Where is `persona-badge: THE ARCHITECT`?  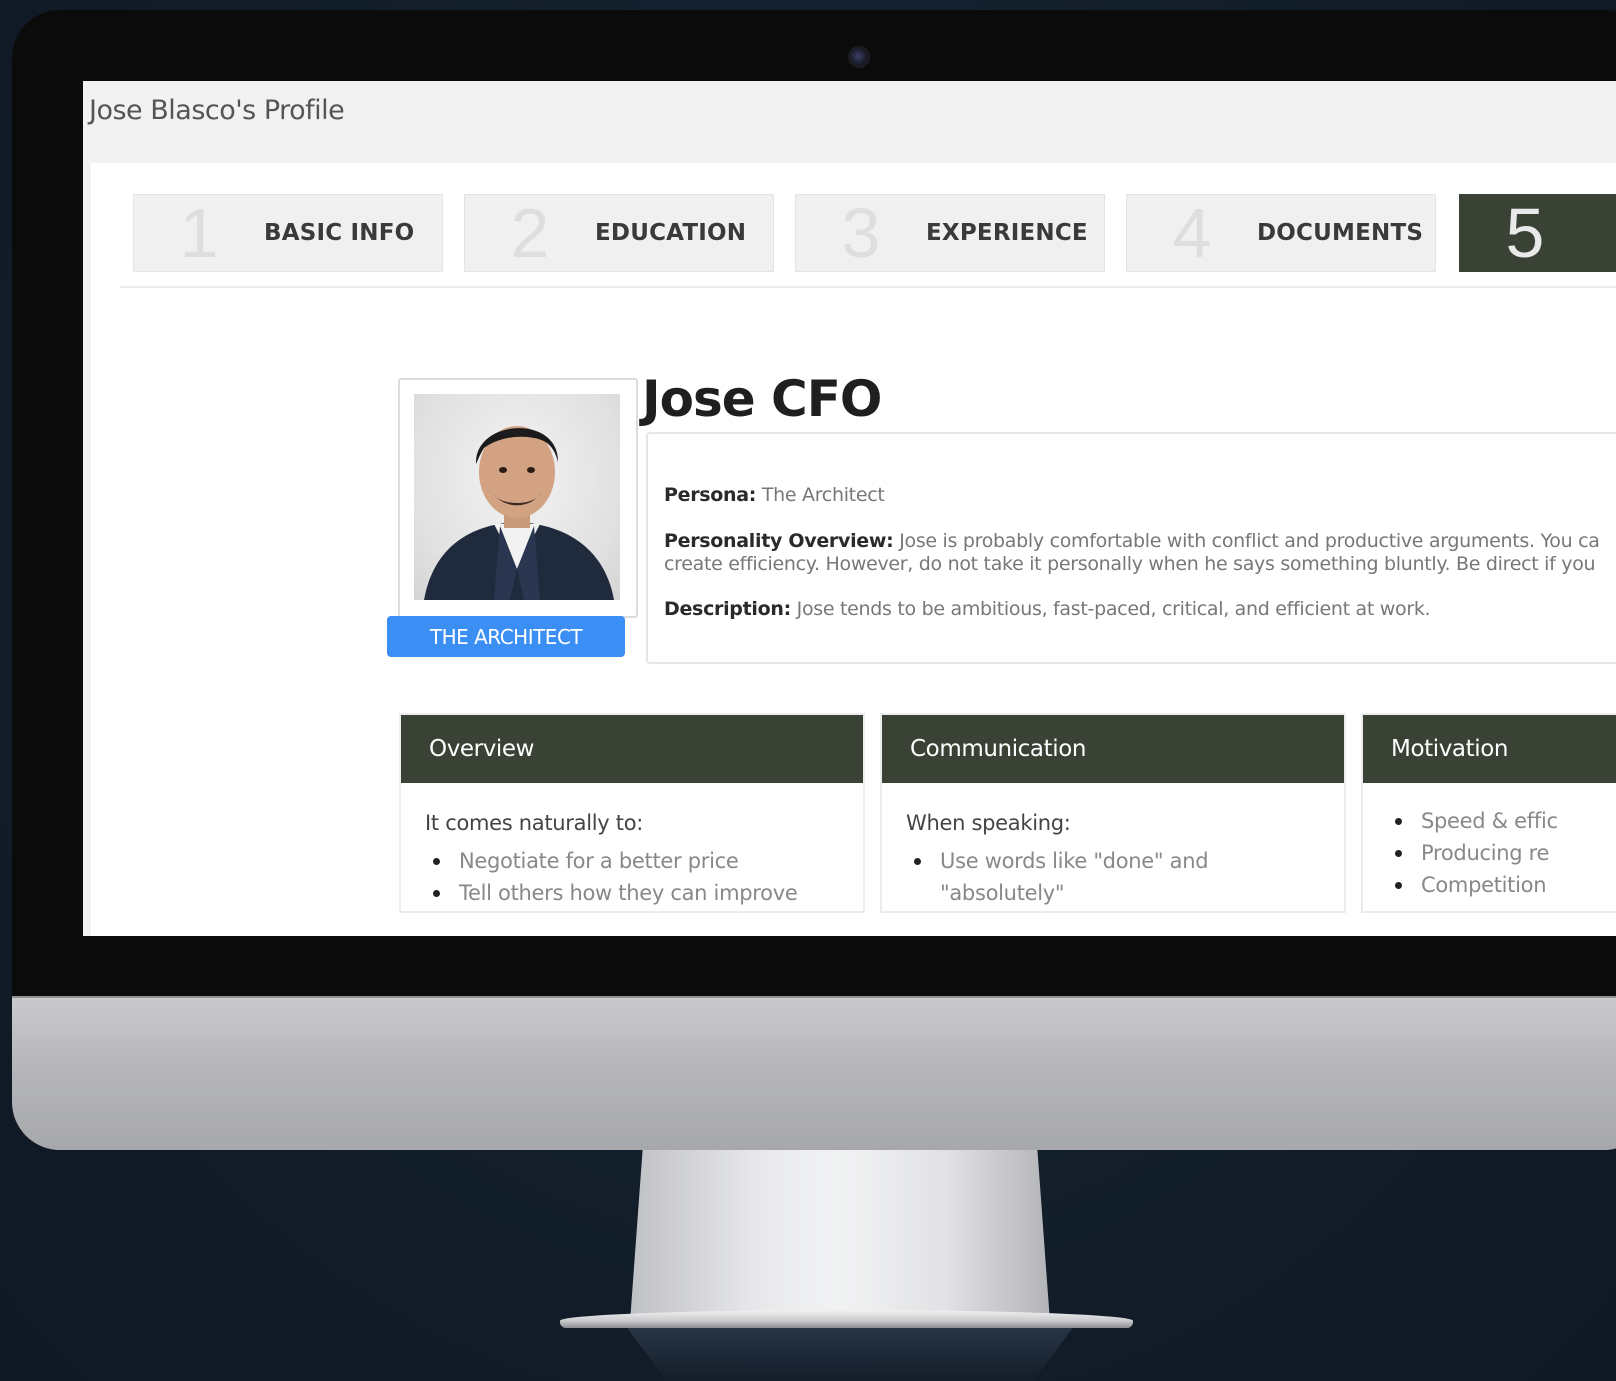
persona-badge: THE ARCHITECT is located at coordinates (506, 636).